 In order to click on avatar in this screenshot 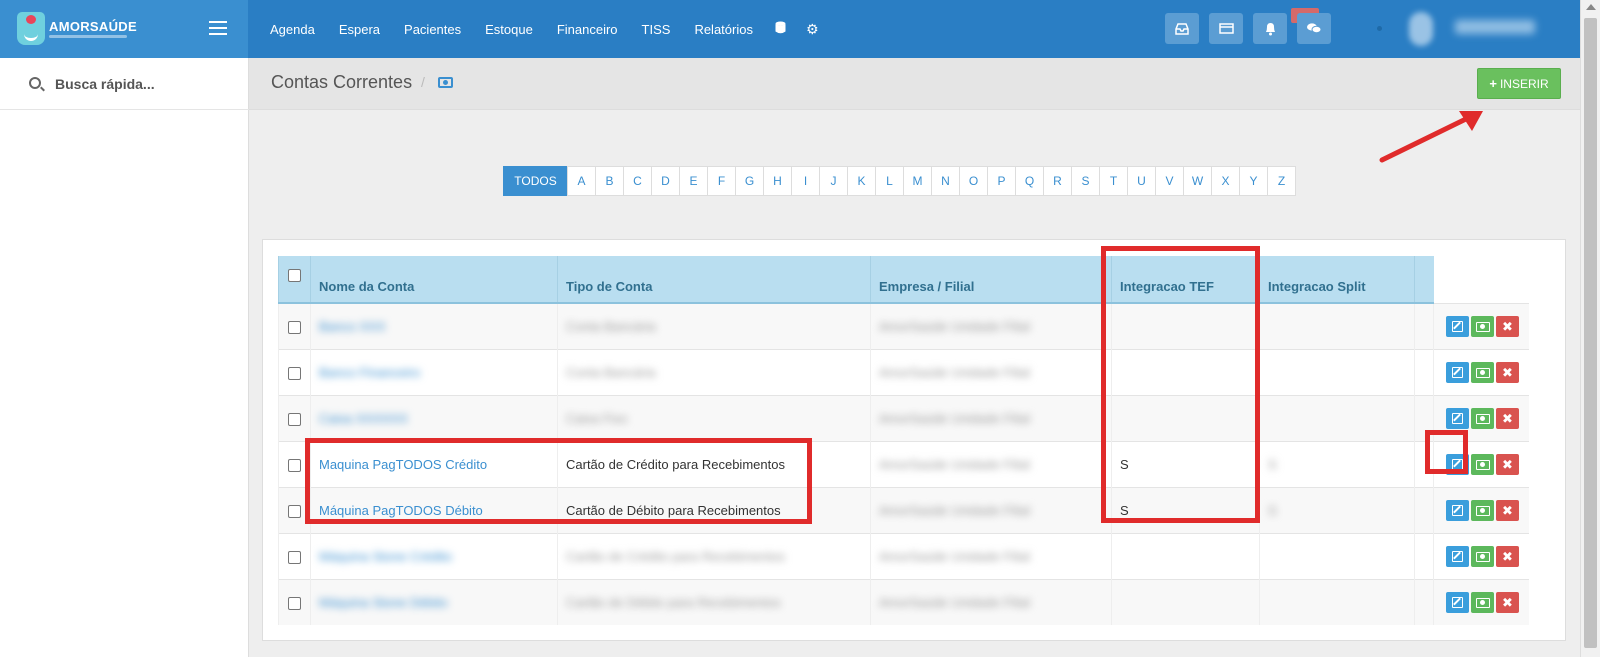, I will do `click(1421, 29)`.